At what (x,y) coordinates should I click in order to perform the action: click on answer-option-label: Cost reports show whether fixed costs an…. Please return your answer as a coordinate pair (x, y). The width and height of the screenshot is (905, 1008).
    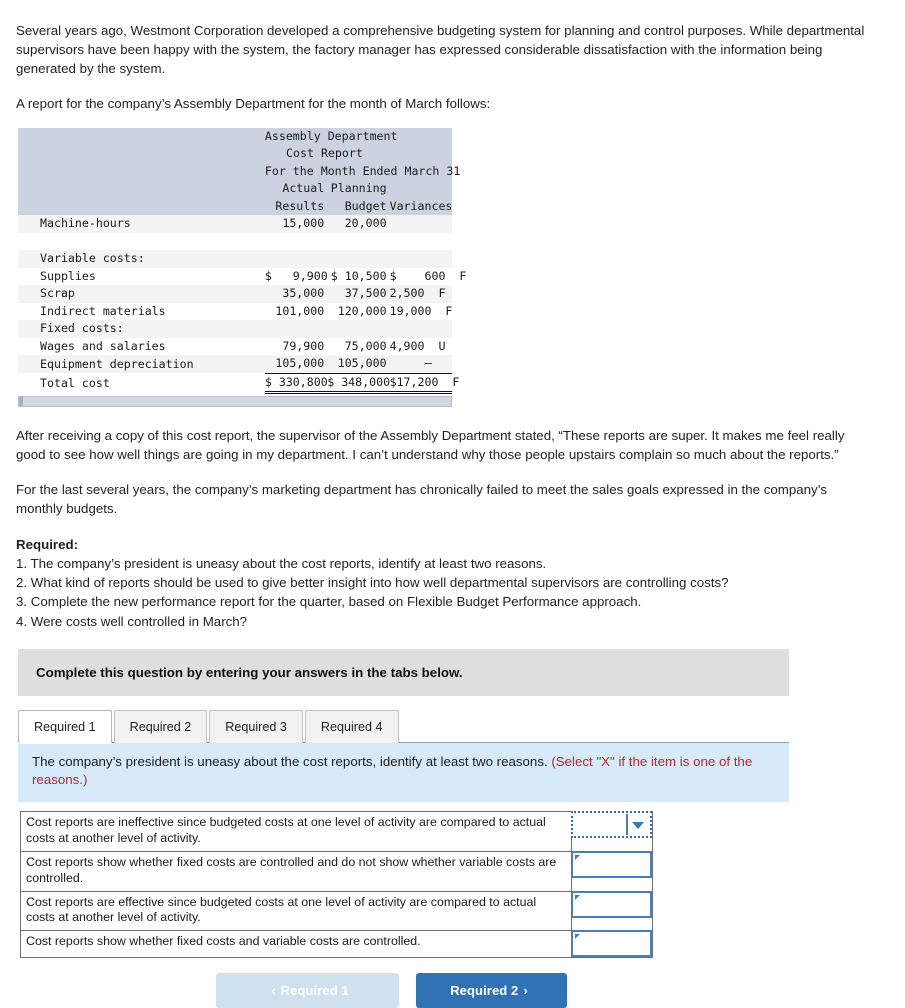
    Looking at the image, I should click on (296, 944).